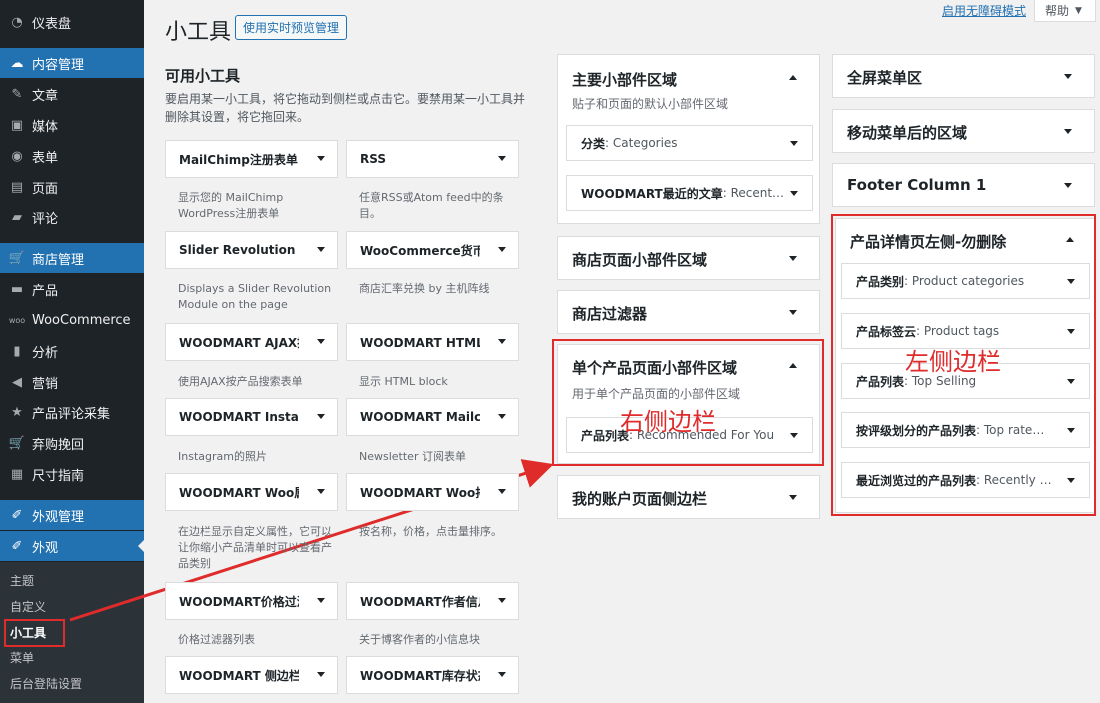  I want to click on available-widget-description: Instagram的照片, so click(222, 456).